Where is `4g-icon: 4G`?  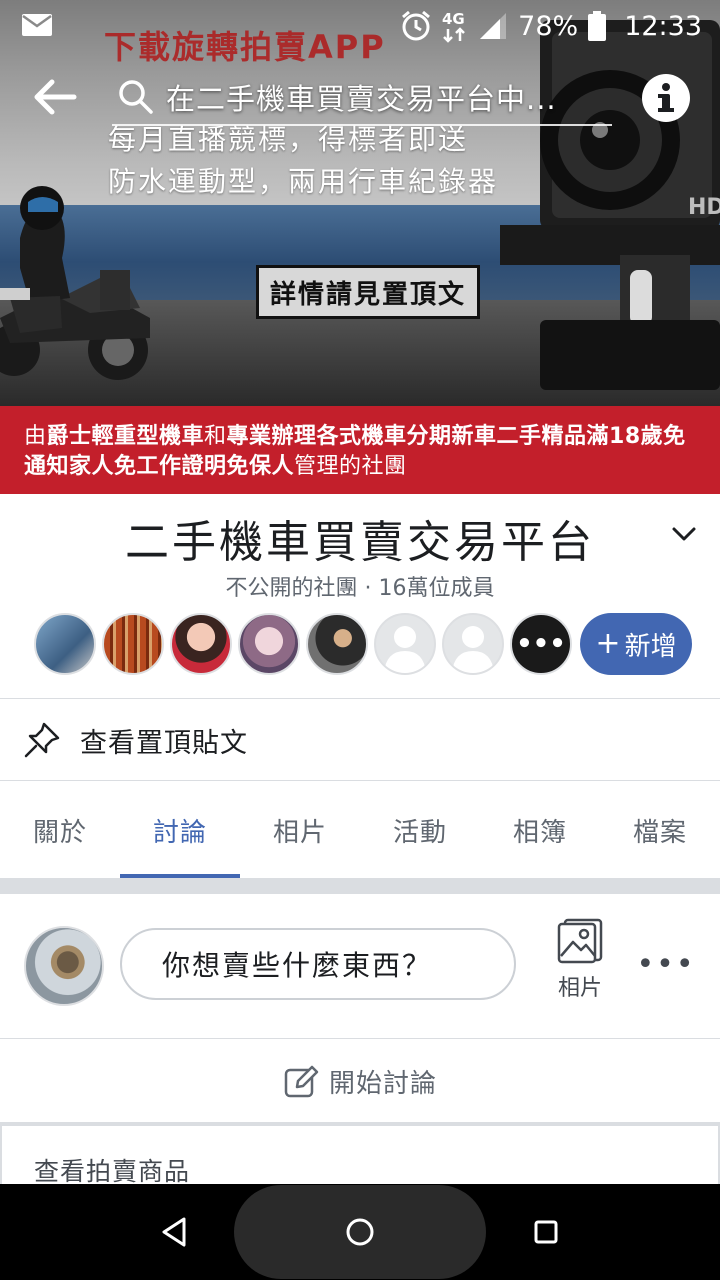
4g-icon: 4G is located at coordinates (454, 26).